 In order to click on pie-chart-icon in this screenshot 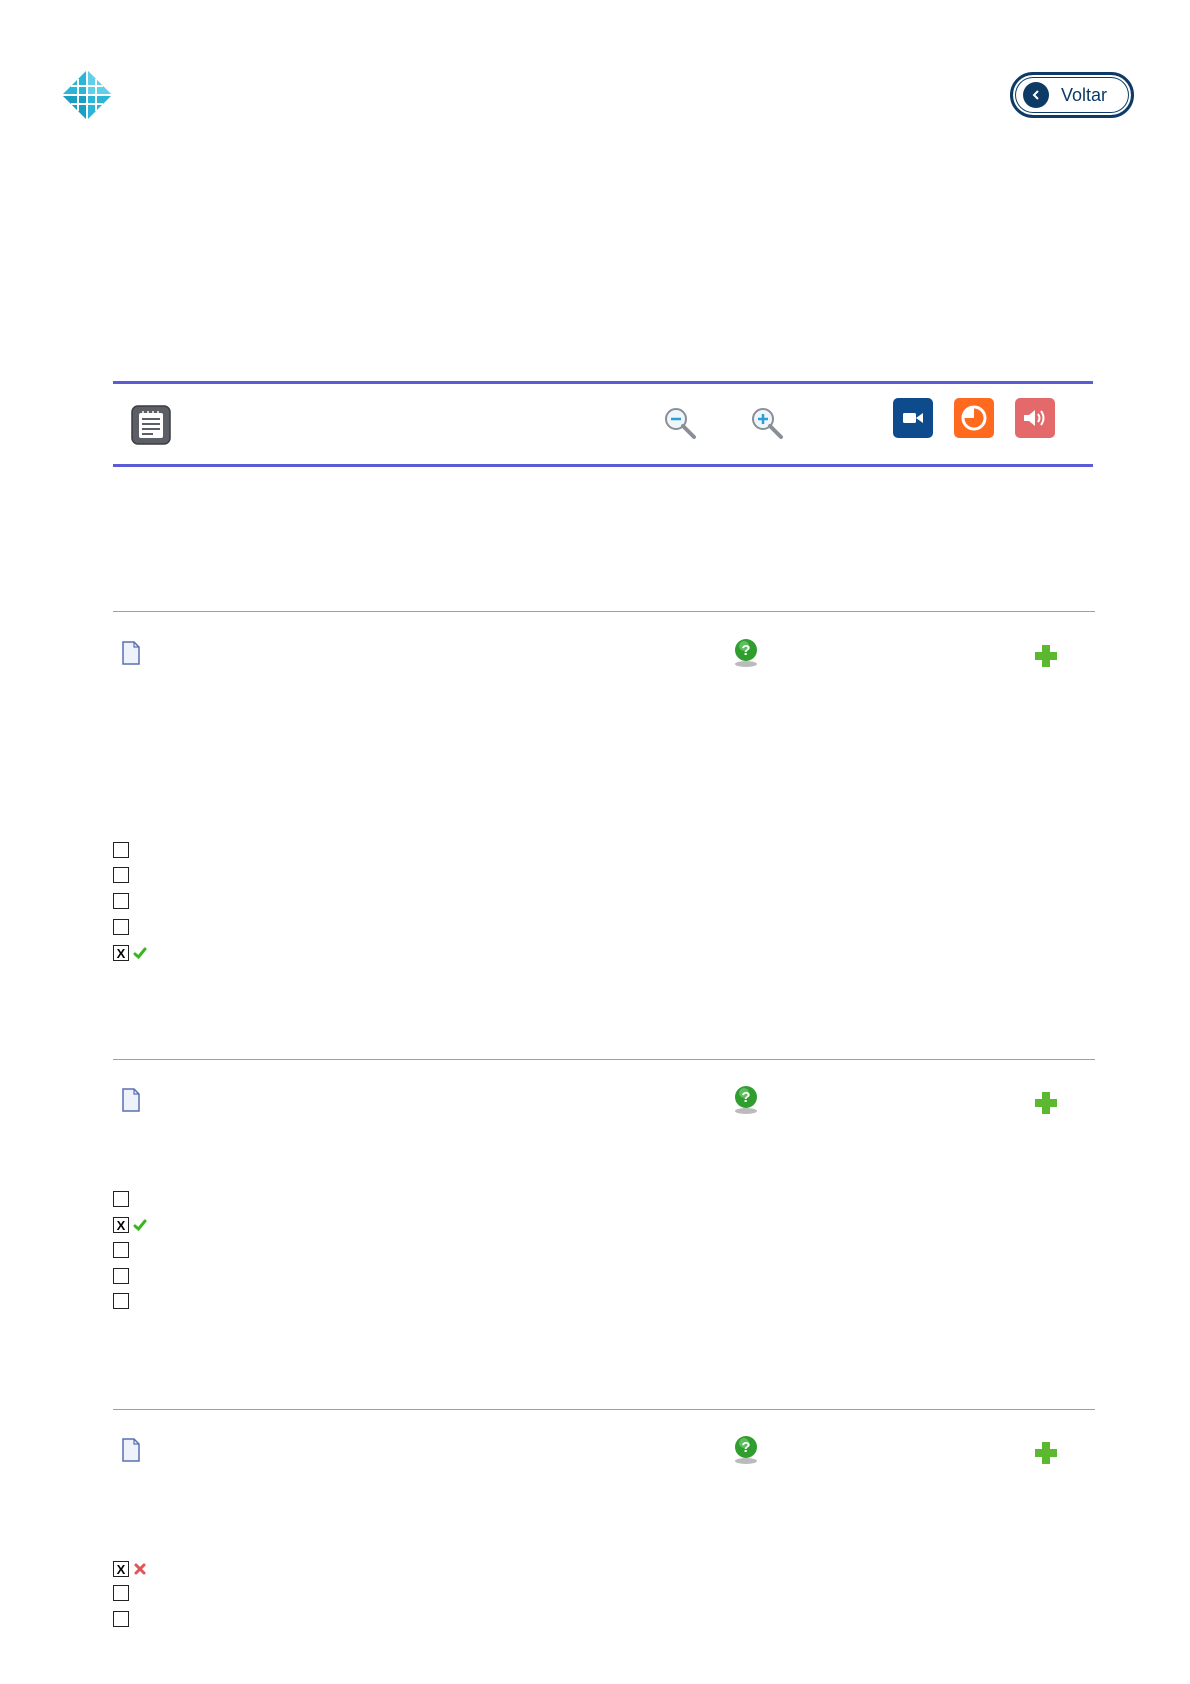, I will do `click(974, 418)`.